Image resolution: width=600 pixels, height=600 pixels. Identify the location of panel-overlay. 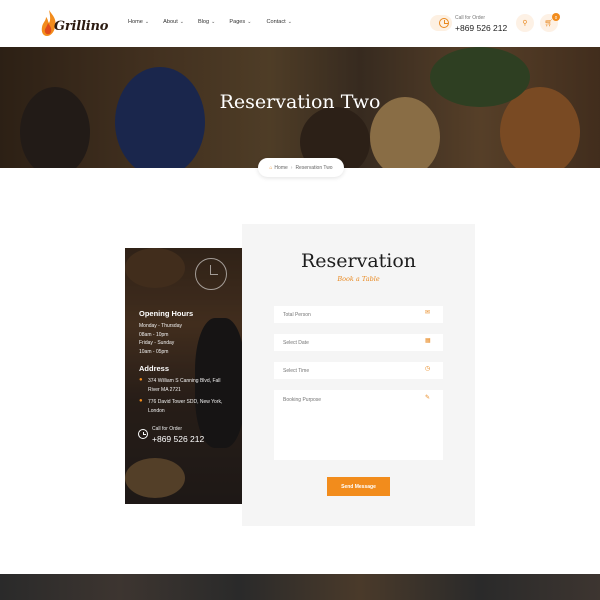
(183, 376).